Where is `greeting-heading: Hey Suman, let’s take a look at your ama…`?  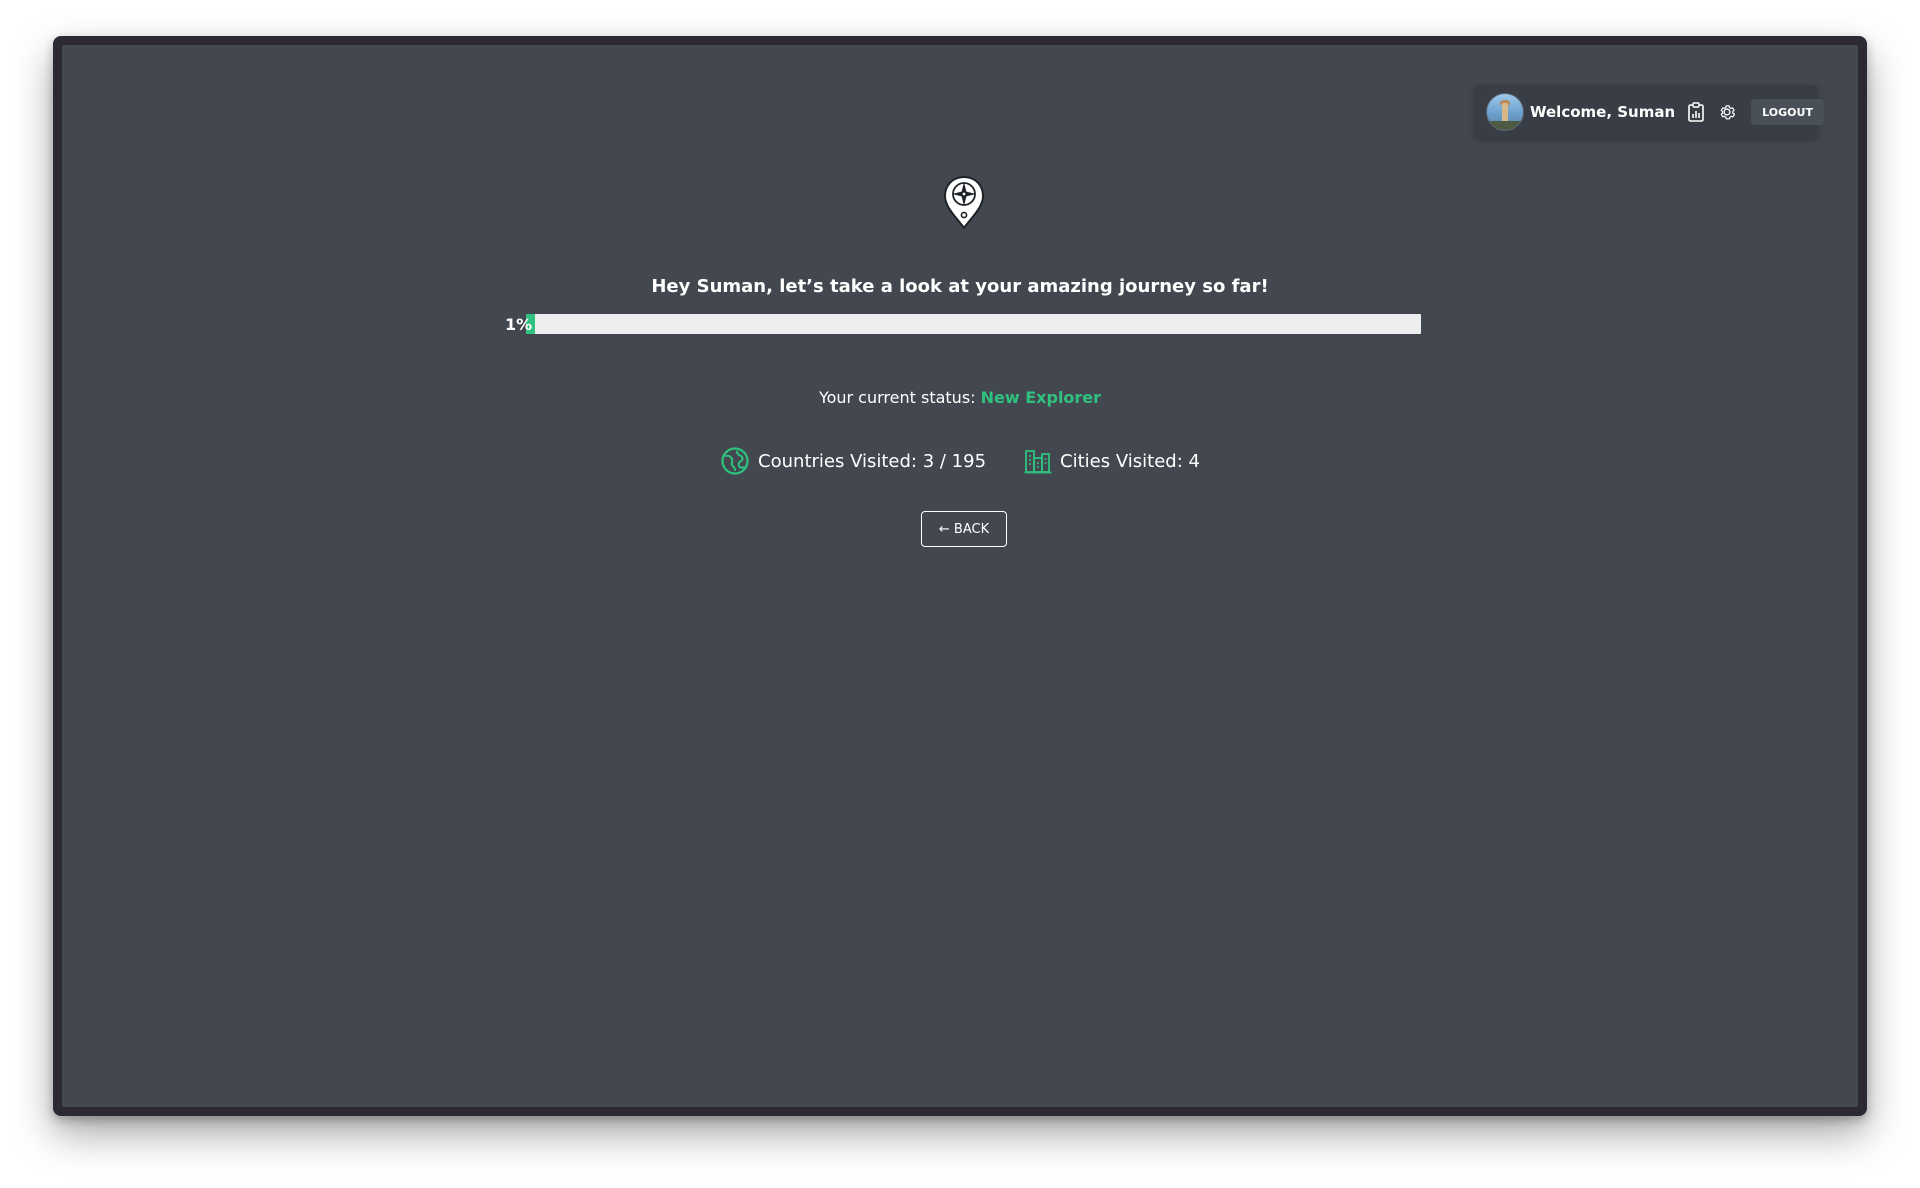 greeting-heading: Hey Suman, let’s take a look at your ama… is located at coordinates (960, 286).